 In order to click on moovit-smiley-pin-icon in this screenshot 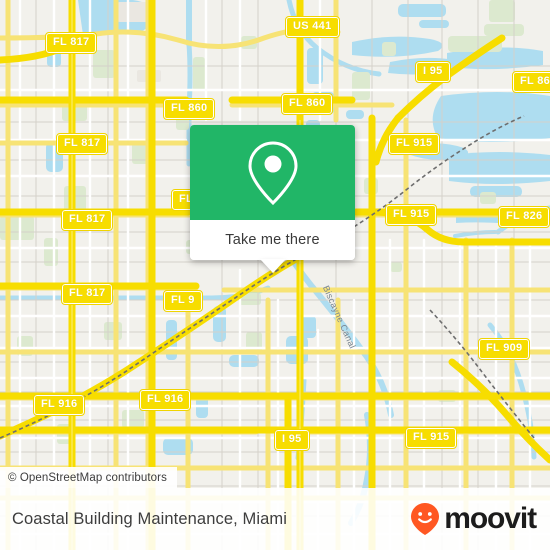, I will do `click(425, 519)`.